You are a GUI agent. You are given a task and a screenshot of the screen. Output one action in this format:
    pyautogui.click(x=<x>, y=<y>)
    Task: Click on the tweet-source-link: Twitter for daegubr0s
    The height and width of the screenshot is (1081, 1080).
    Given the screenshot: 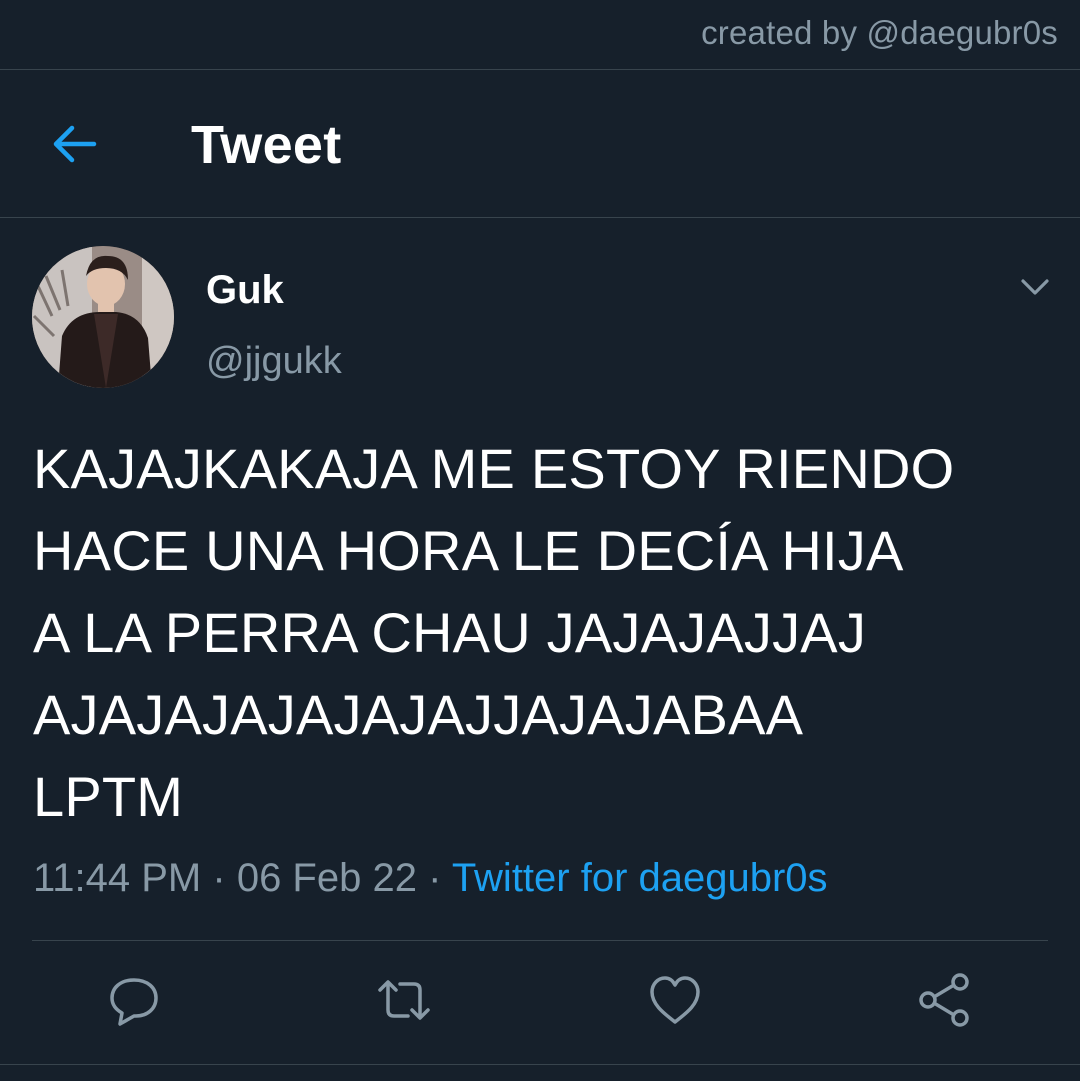 What is the action you would take?
    pyautogui.click(x=640, y=878)
    